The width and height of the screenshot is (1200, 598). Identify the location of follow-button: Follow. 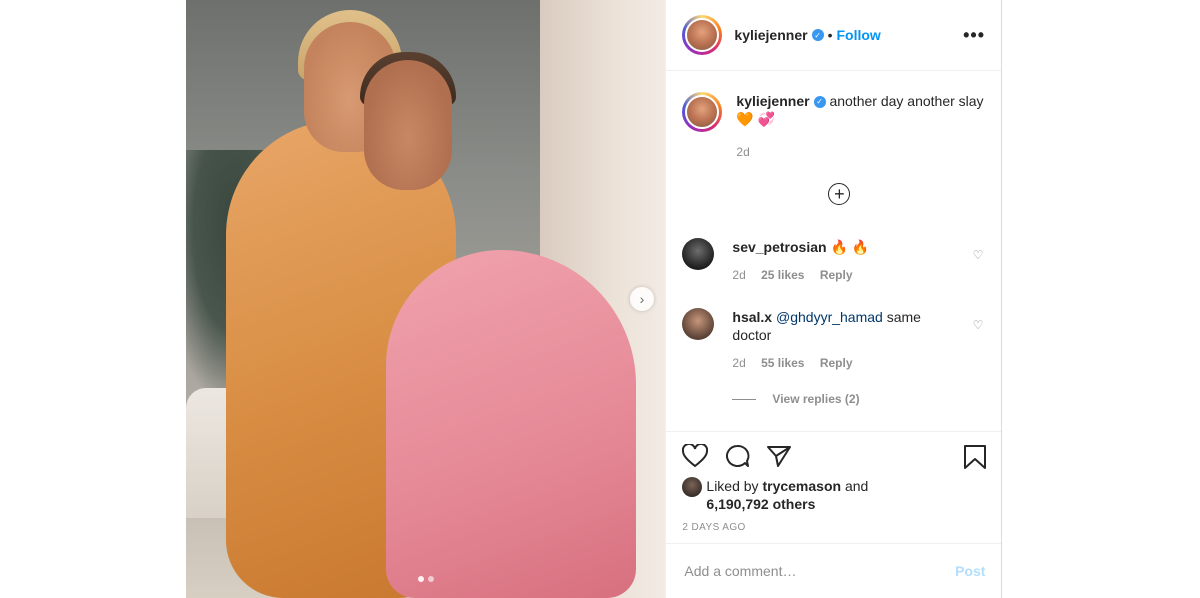
(858, 35).